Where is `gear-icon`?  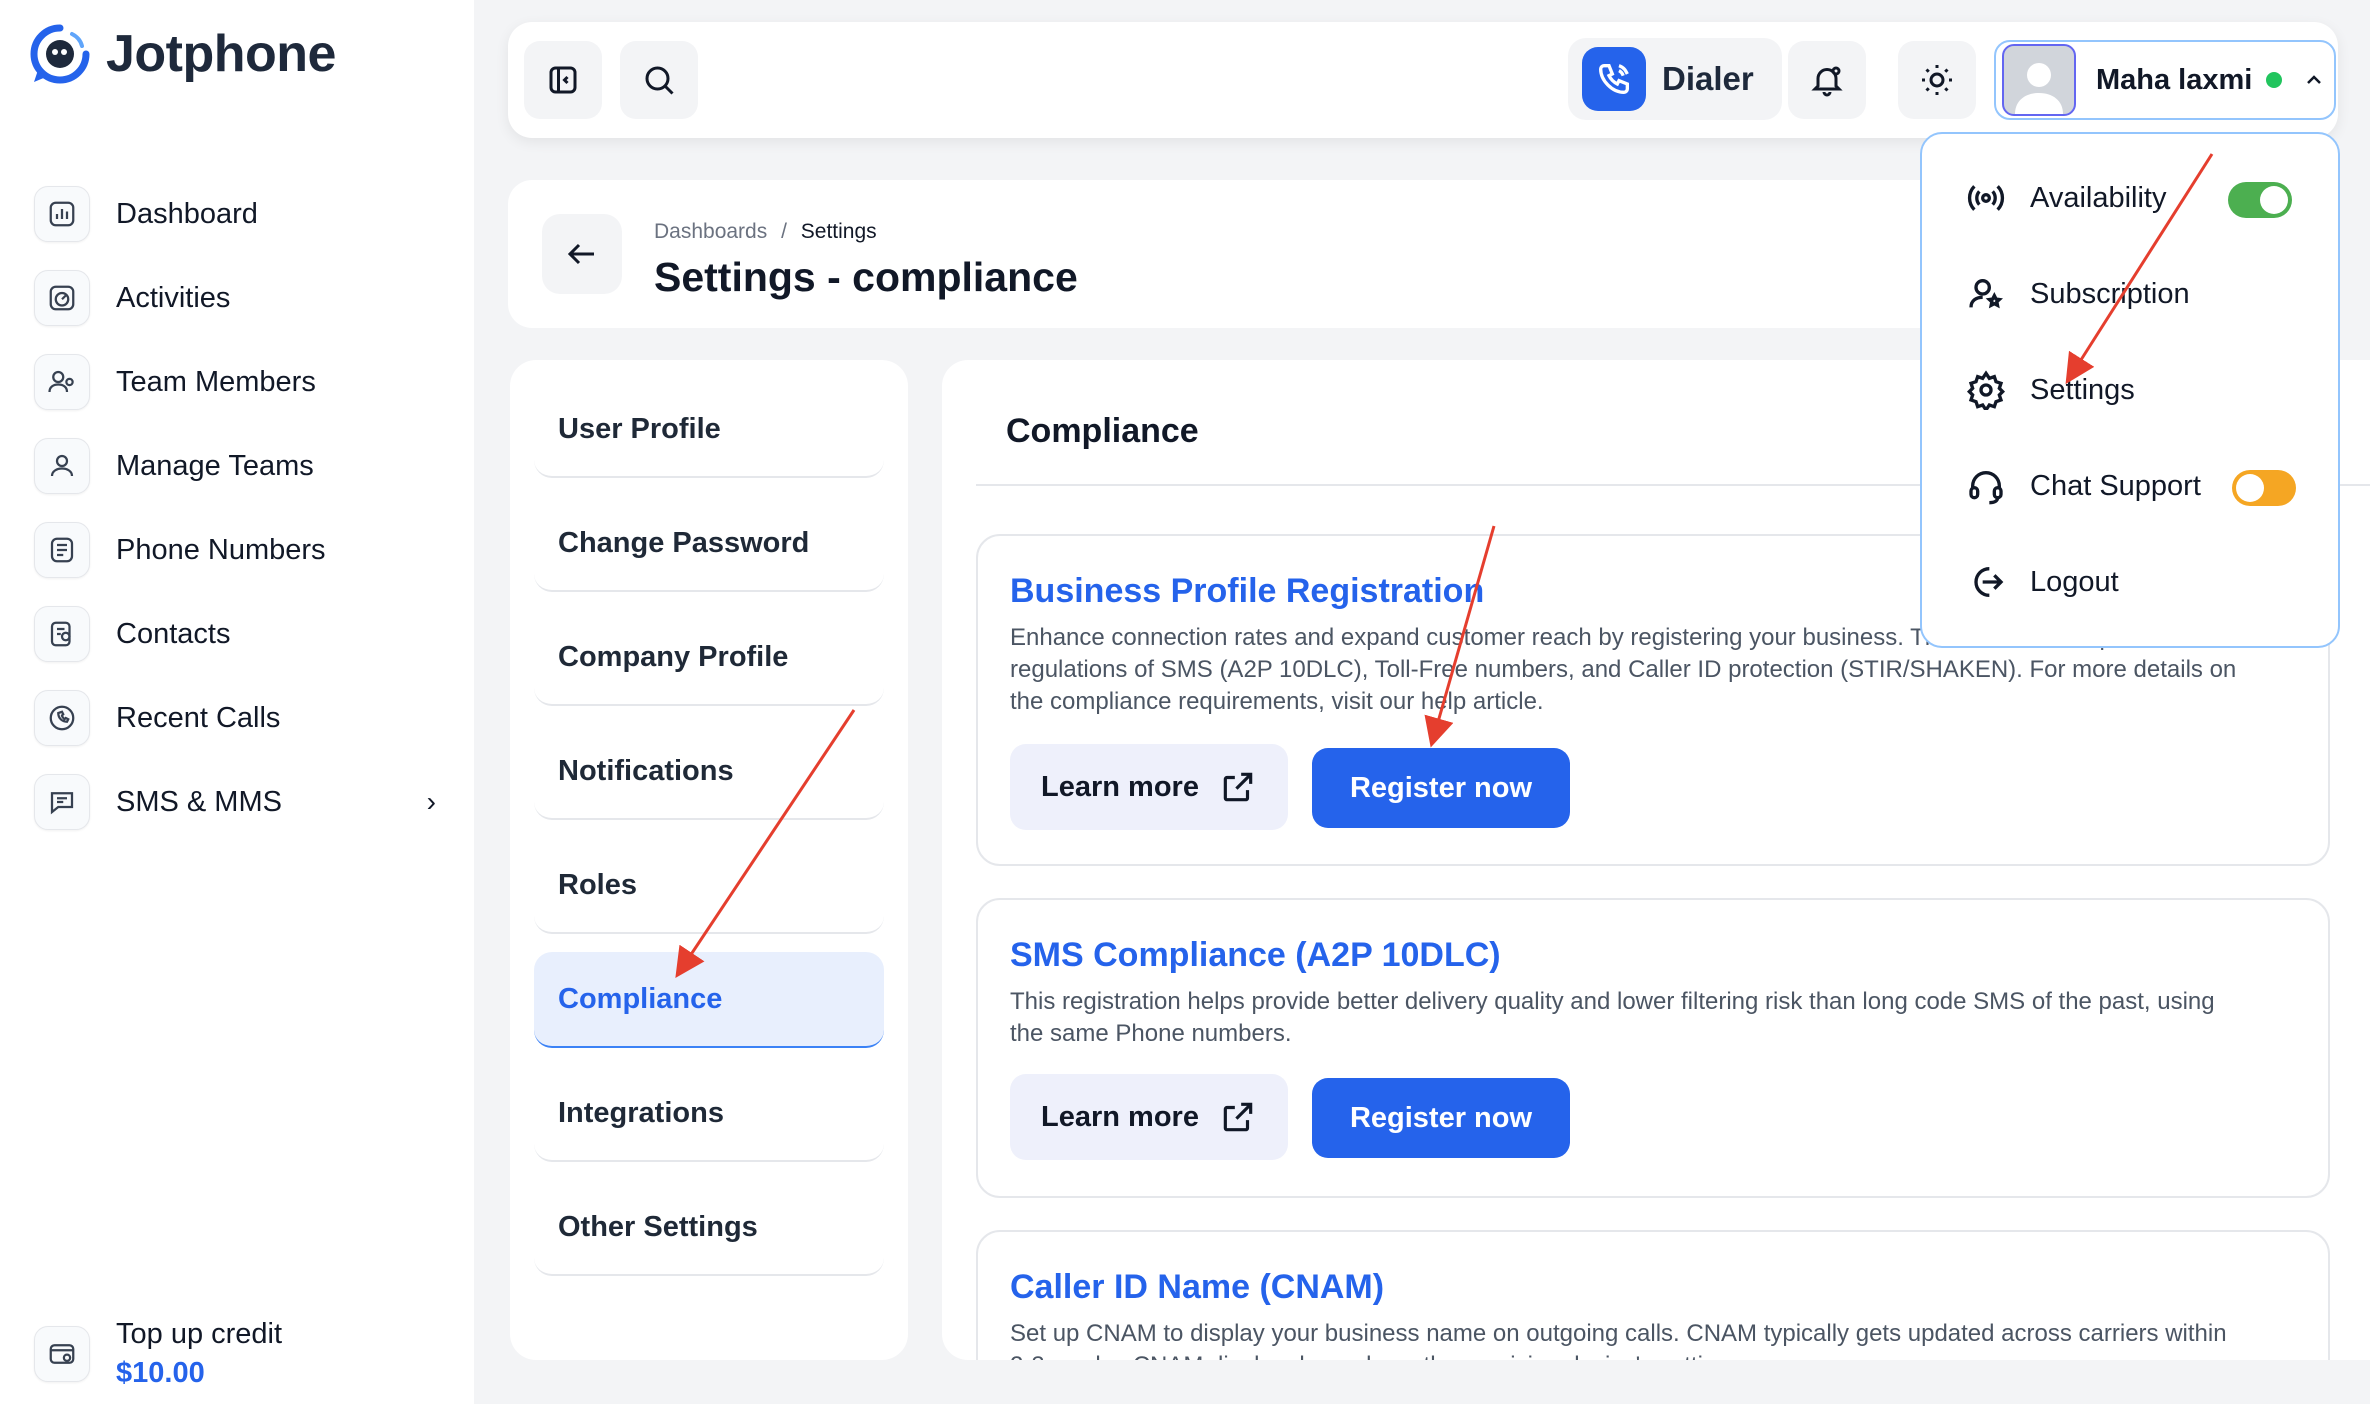
gear-icon is located at coordinates (1986, 390).